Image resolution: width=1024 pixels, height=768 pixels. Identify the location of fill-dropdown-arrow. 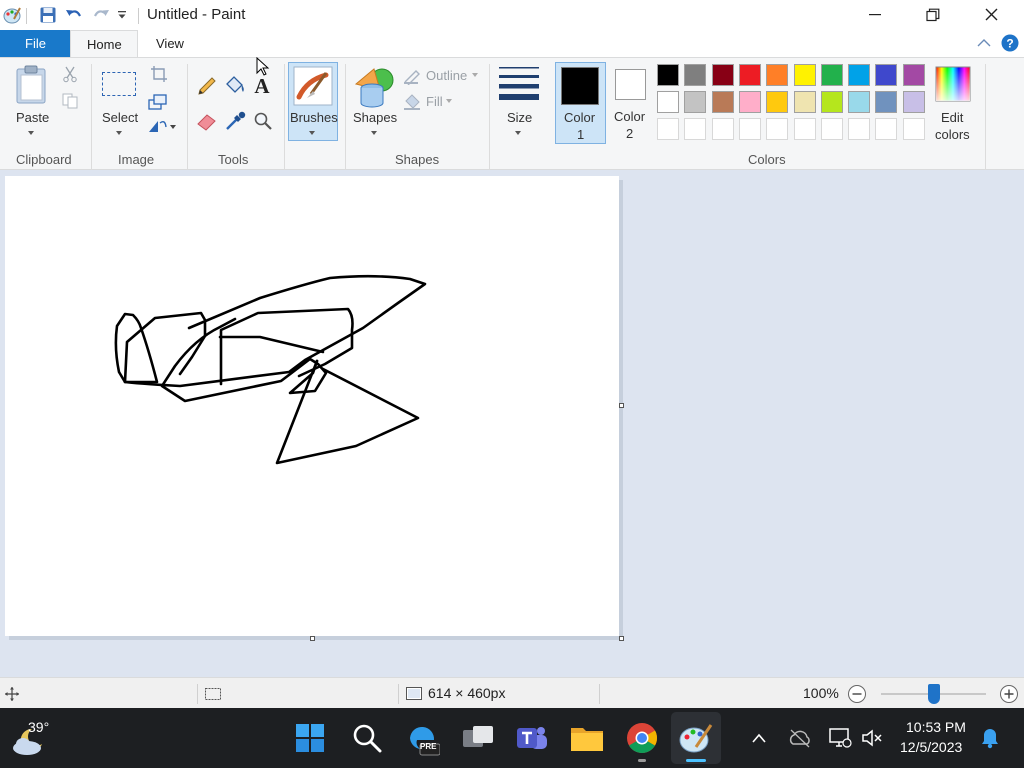
(449, 101).